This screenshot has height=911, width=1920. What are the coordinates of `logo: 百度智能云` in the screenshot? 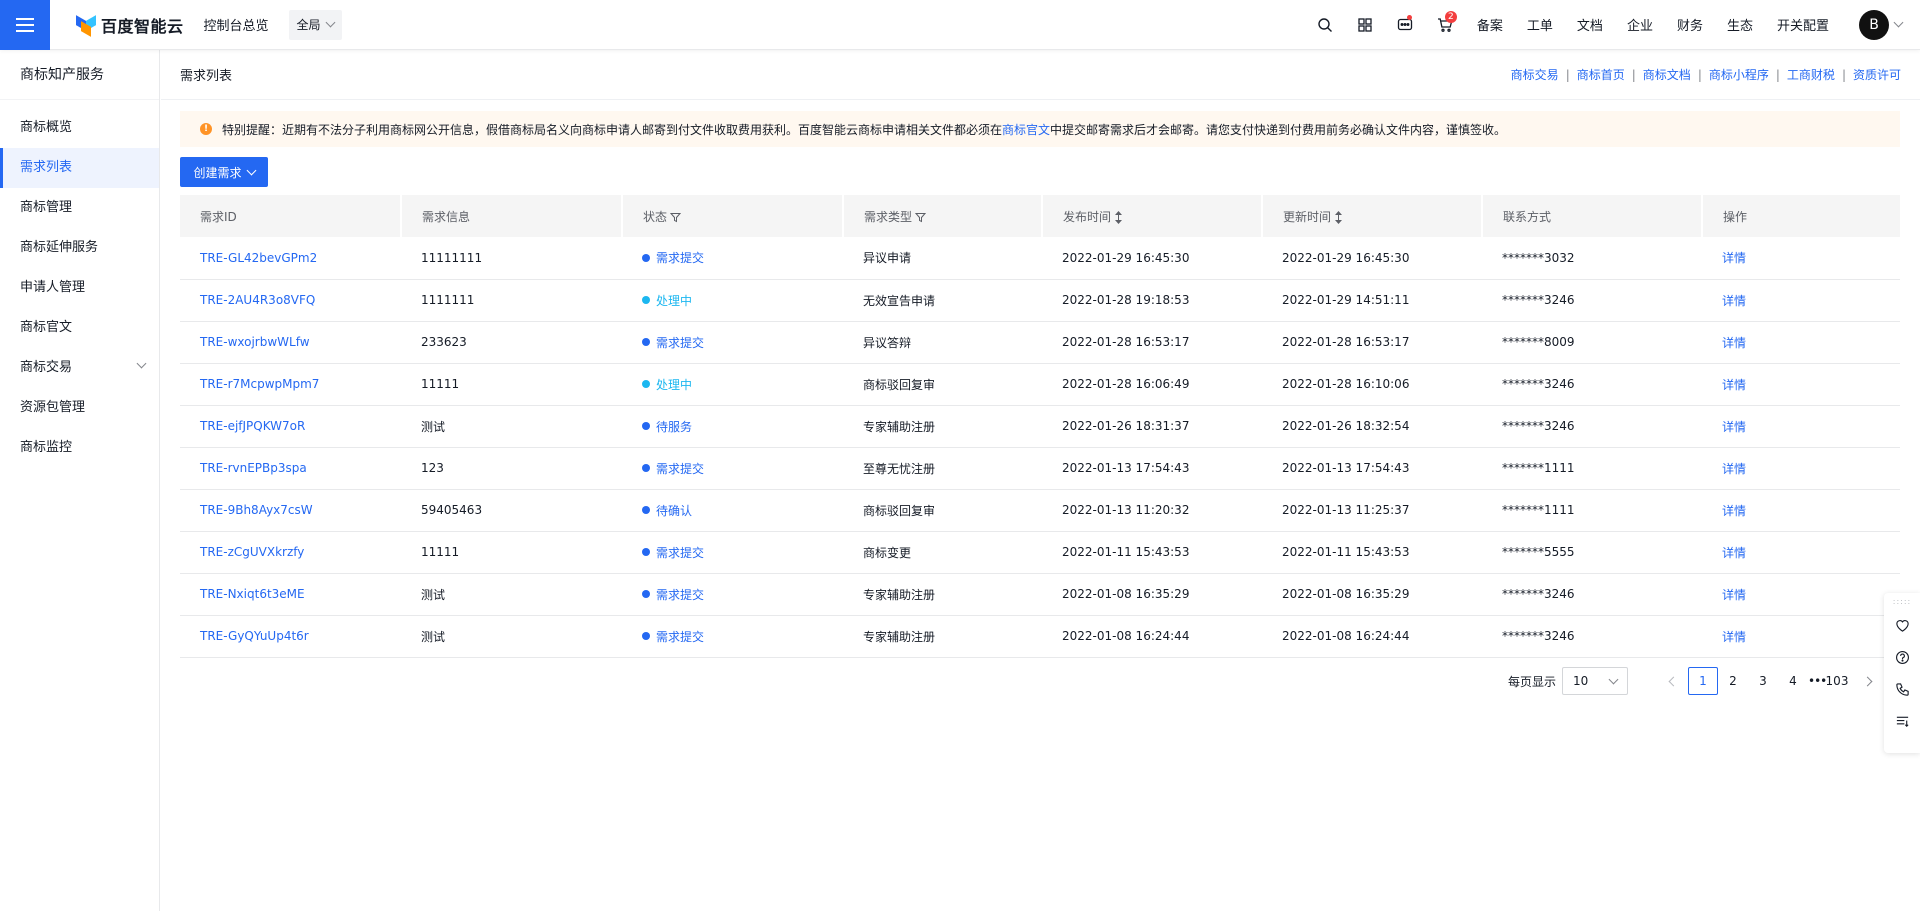 It's located at (130, 25).